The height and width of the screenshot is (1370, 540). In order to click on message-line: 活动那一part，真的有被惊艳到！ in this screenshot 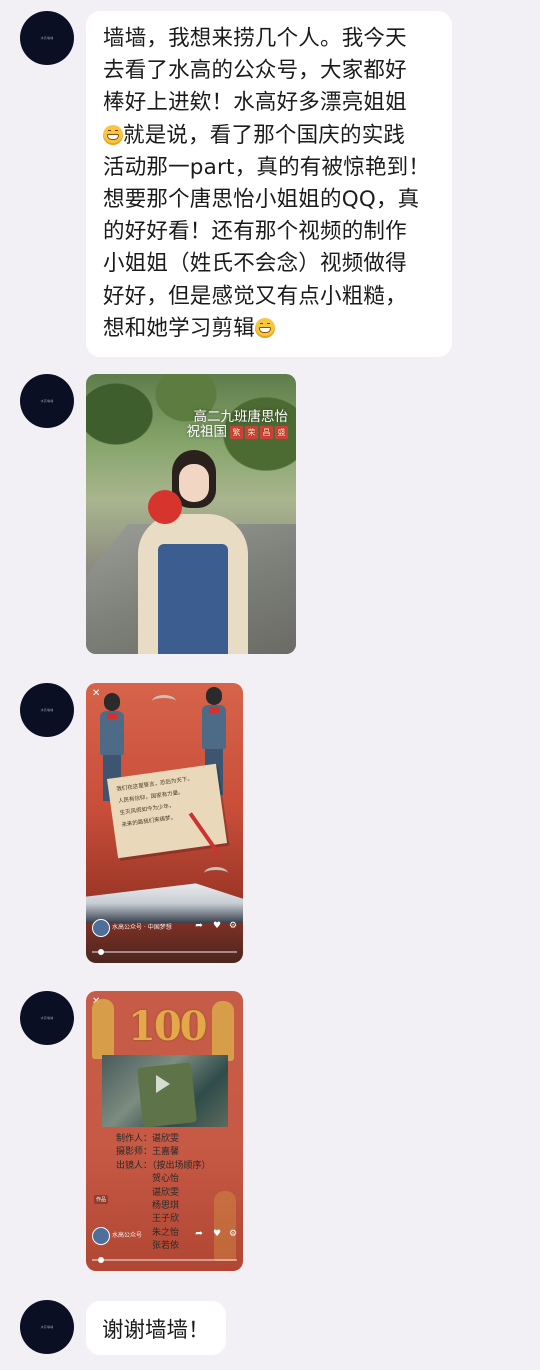, I will do `click(266, 167)`.